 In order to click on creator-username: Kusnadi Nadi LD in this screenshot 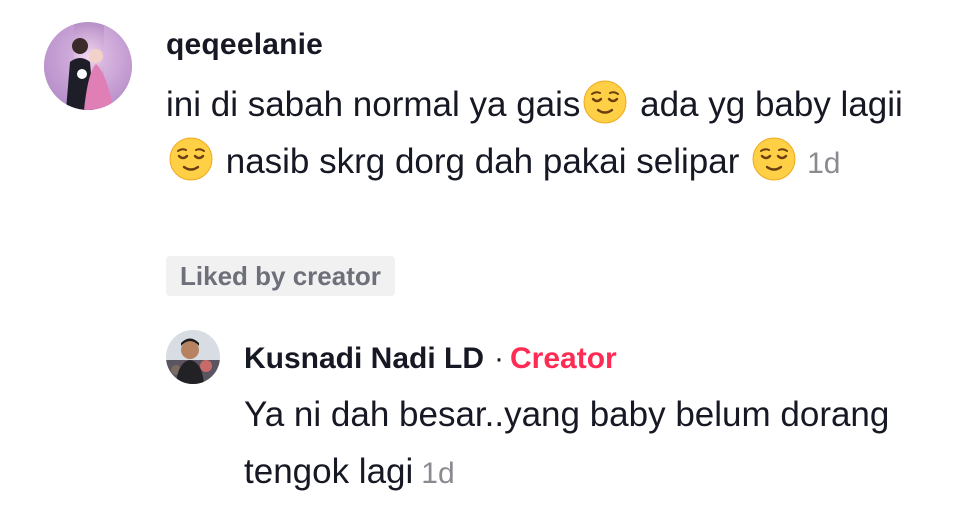, I will do `click(364, 358)`.